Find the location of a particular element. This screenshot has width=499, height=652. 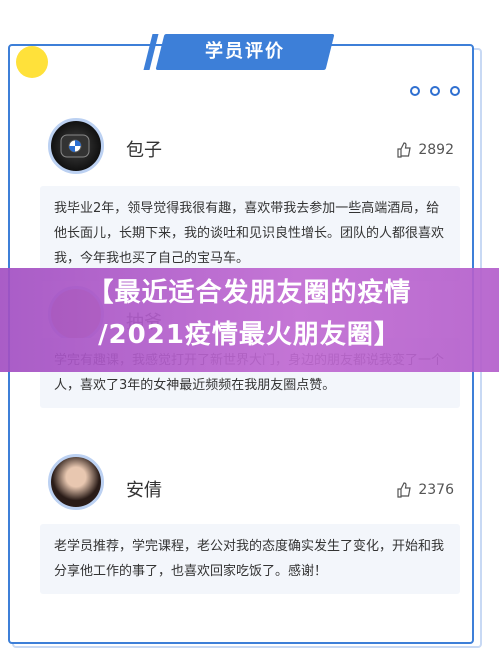

reviewer-name: 安倩 is located at coordinates (144, 490).